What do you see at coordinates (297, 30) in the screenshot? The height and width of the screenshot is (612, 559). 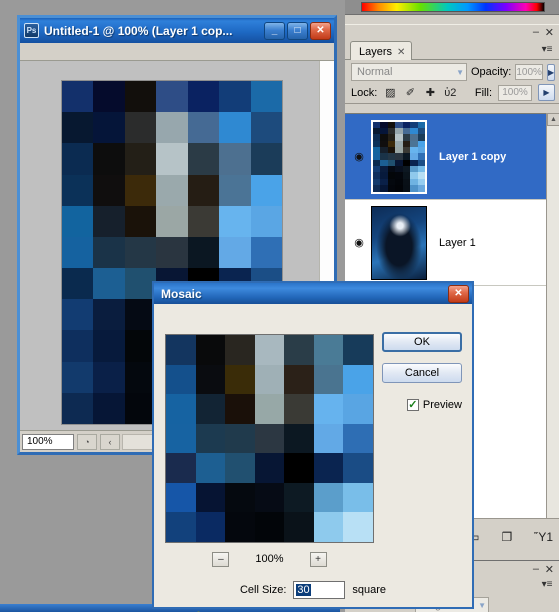 I see `maximize-button: □` at bounding box center [297, 30].